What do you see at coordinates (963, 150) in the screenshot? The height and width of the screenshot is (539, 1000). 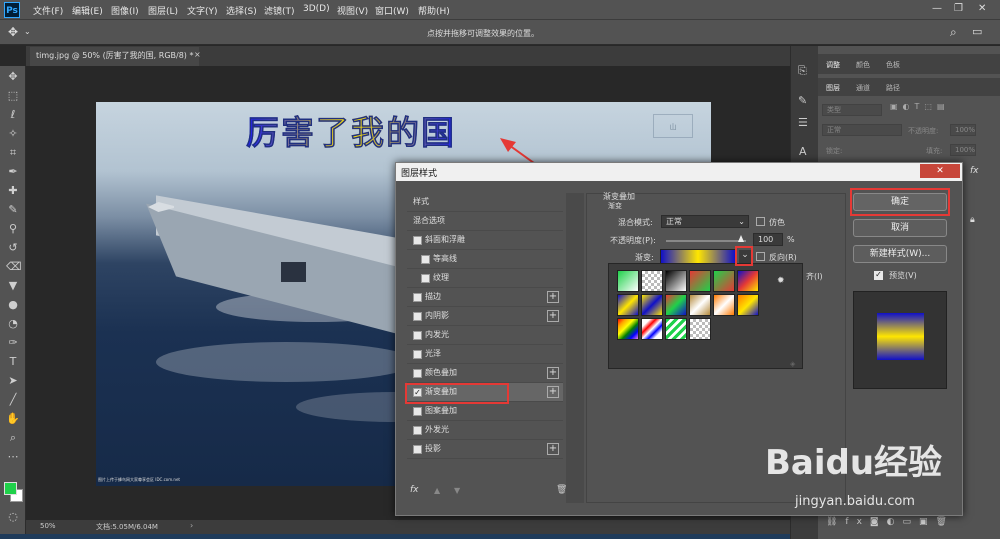 I see `fill-field: 100%` at bounding box center [963, 150].